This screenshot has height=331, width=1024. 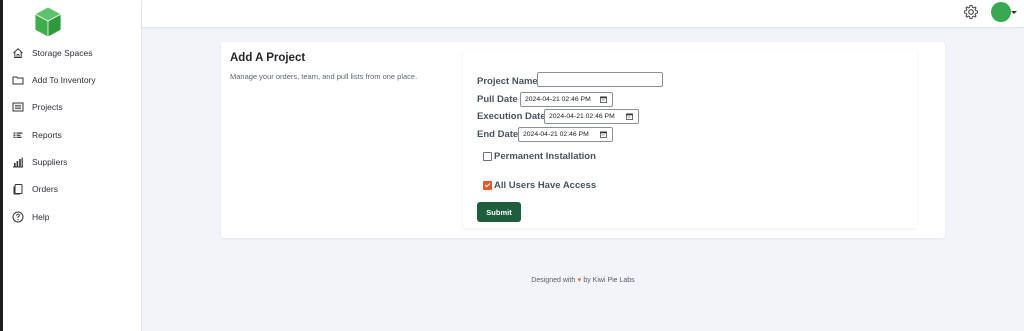 What do you see at coordinates (487, 156) in the screenshot?
I see `checkbox-unchecked` at bounding box center [487, 156].